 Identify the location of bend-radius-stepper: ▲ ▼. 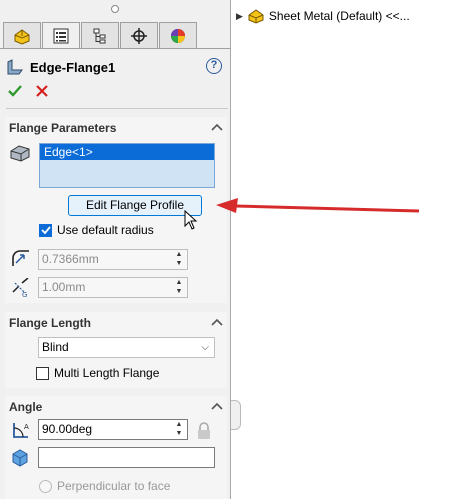
(179, 259).